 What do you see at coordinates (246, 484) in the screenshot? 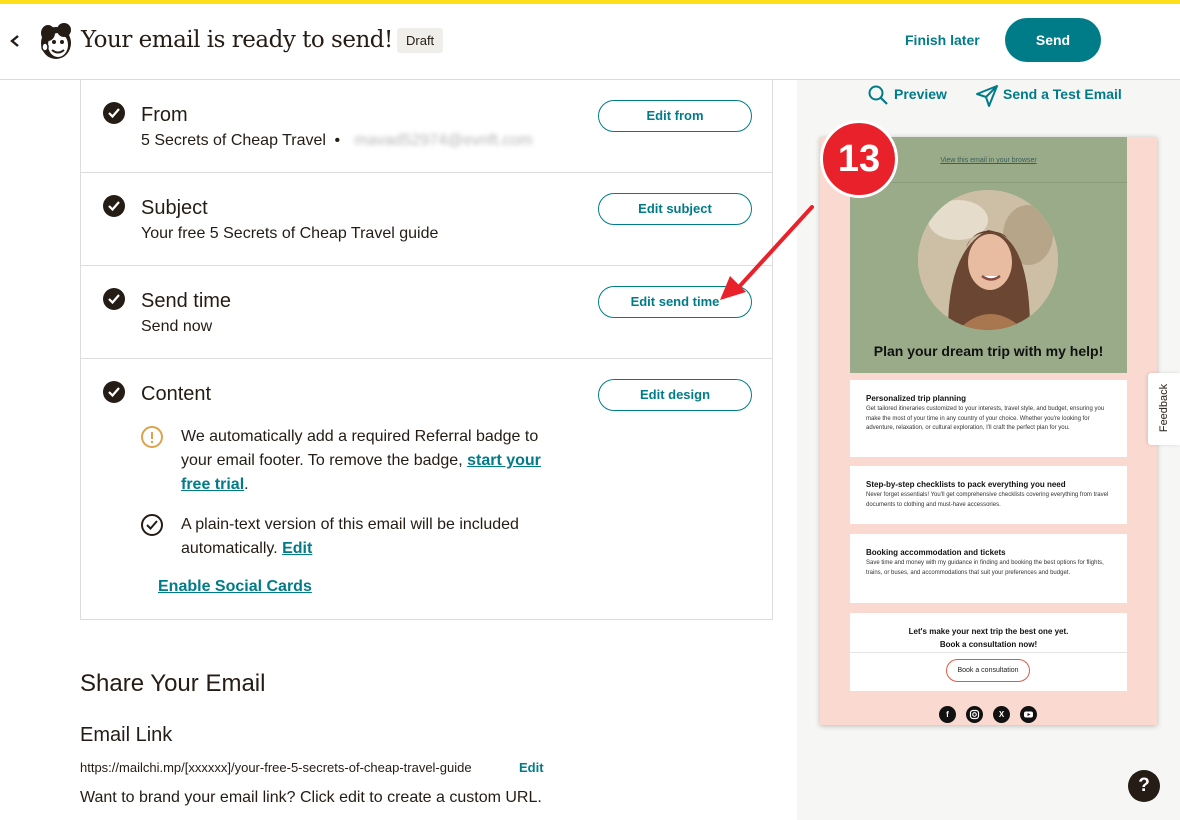
I see `referral-end: .` at bounding box center [246, 484].